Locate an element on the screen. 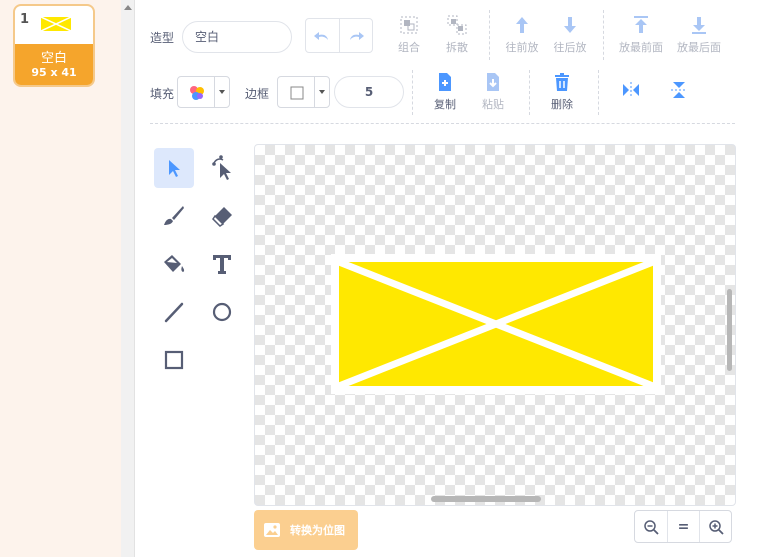  costume-number: 1 is located at coordinates (25, 19).